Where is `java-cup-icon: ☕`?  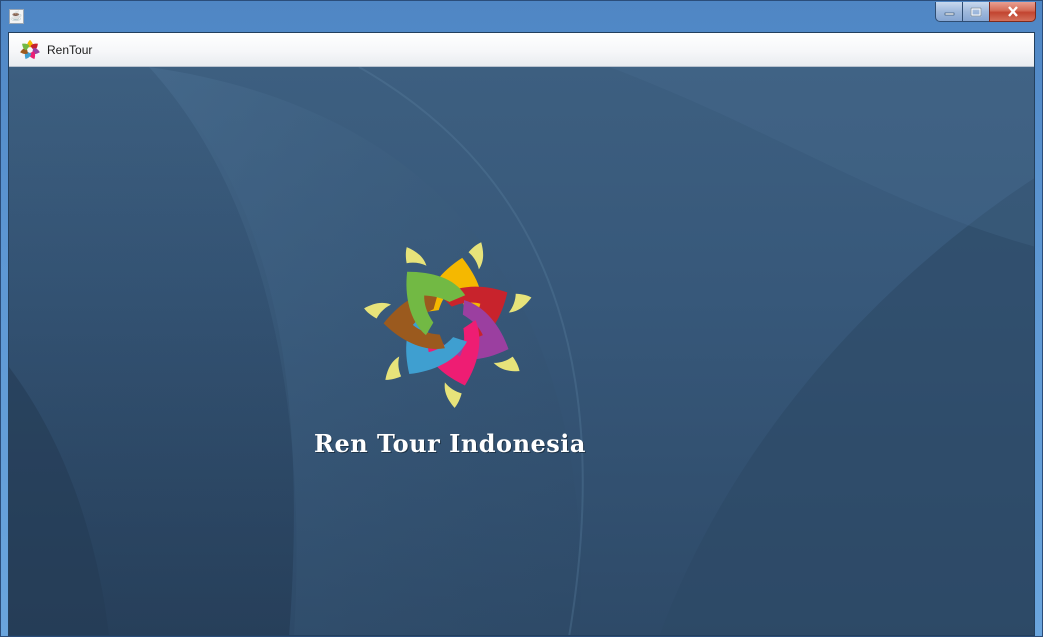
java-cup-icon: ☕ is located at coordinates (16, 16).